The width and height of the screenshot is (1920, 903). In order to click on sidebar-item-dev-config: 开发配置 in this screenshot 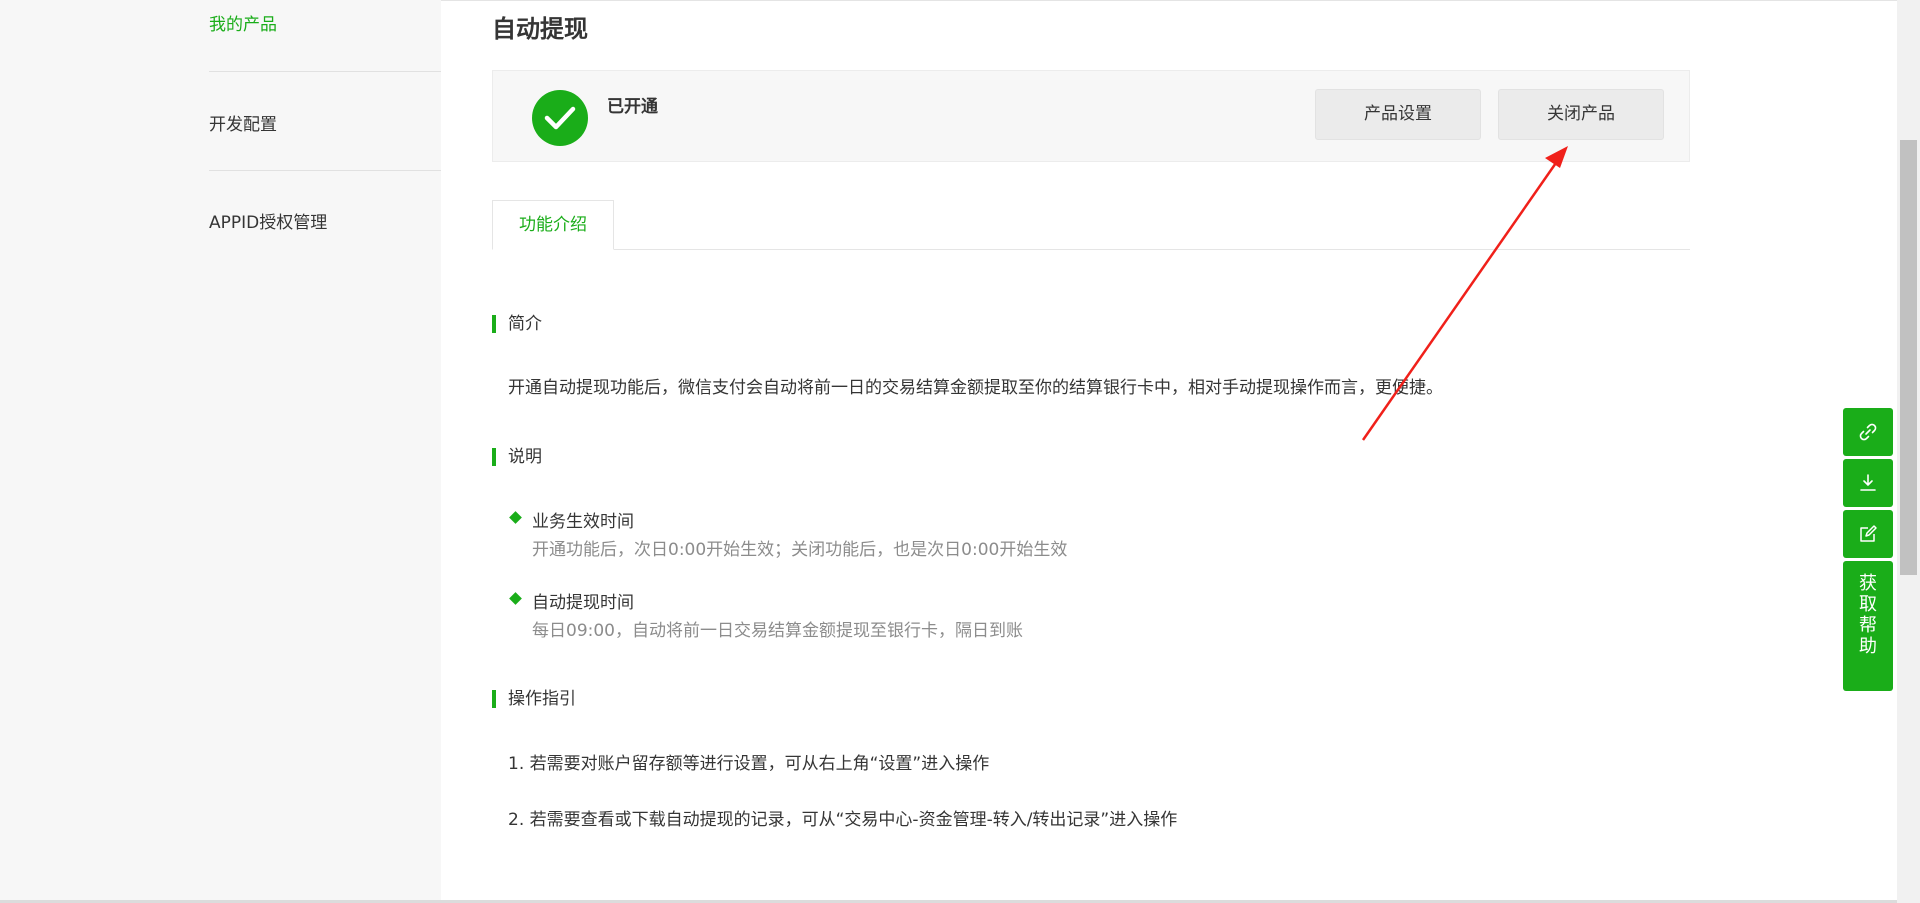, I will do `click(325, 121)`.